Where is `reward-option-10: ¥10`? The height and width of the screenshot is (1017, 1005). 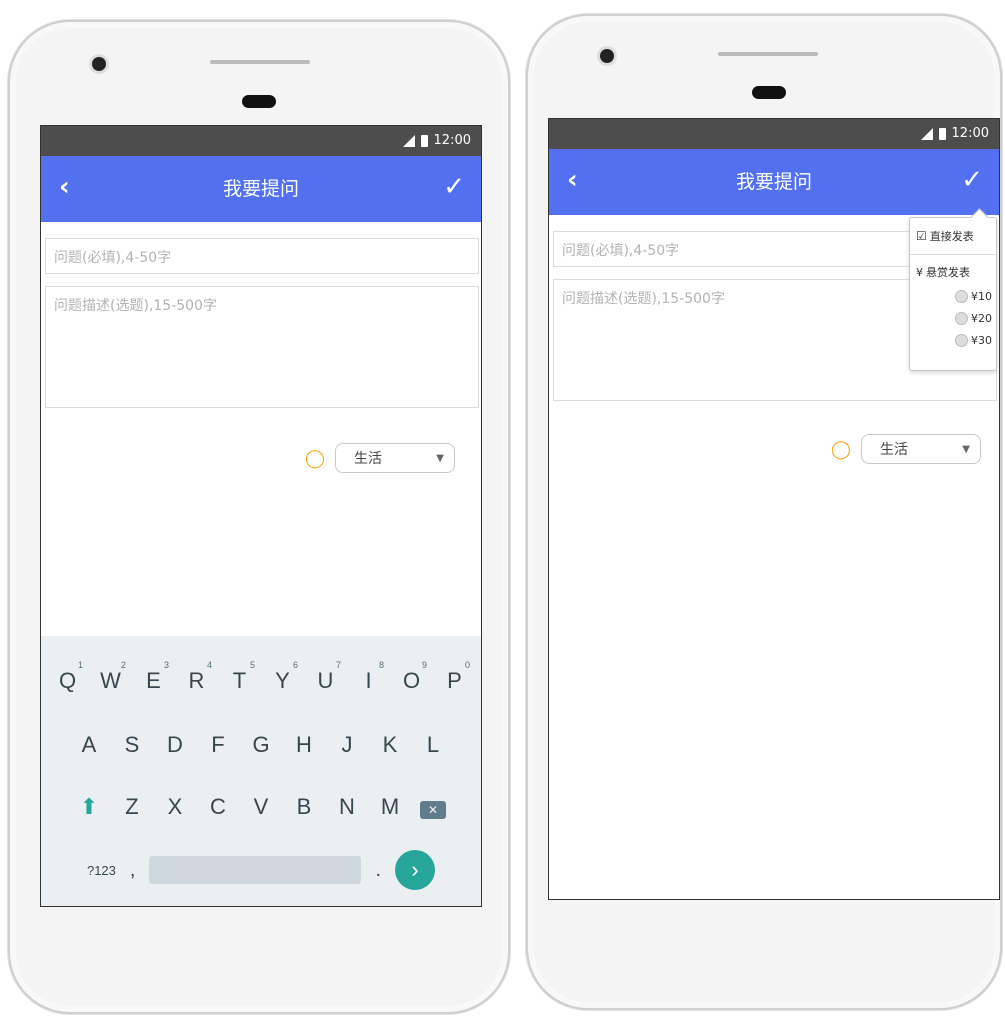 reward-option-10: ¥10 is located at coordinates (954, 296).